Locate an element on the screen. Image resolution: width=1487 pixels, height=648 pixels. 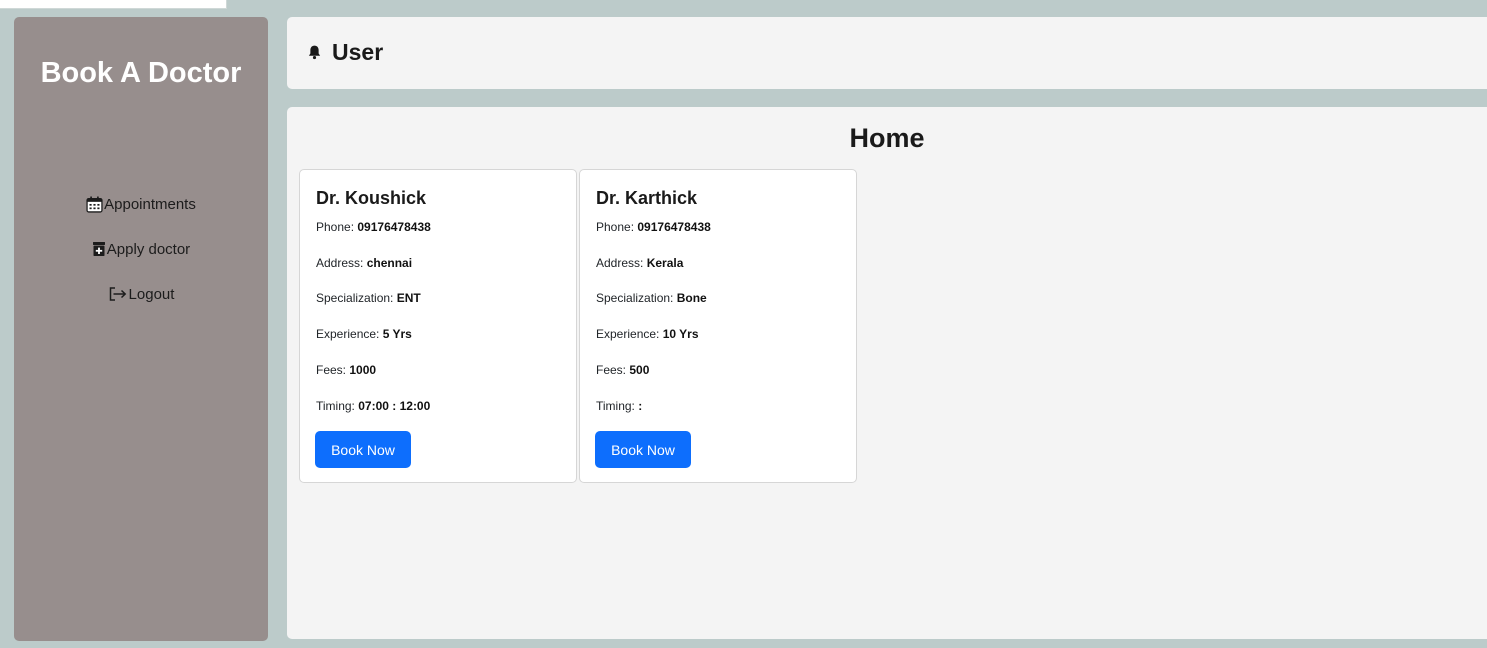
sidebar-item-apply-doctor: Apply doctor is located at coordinates (141, 249).